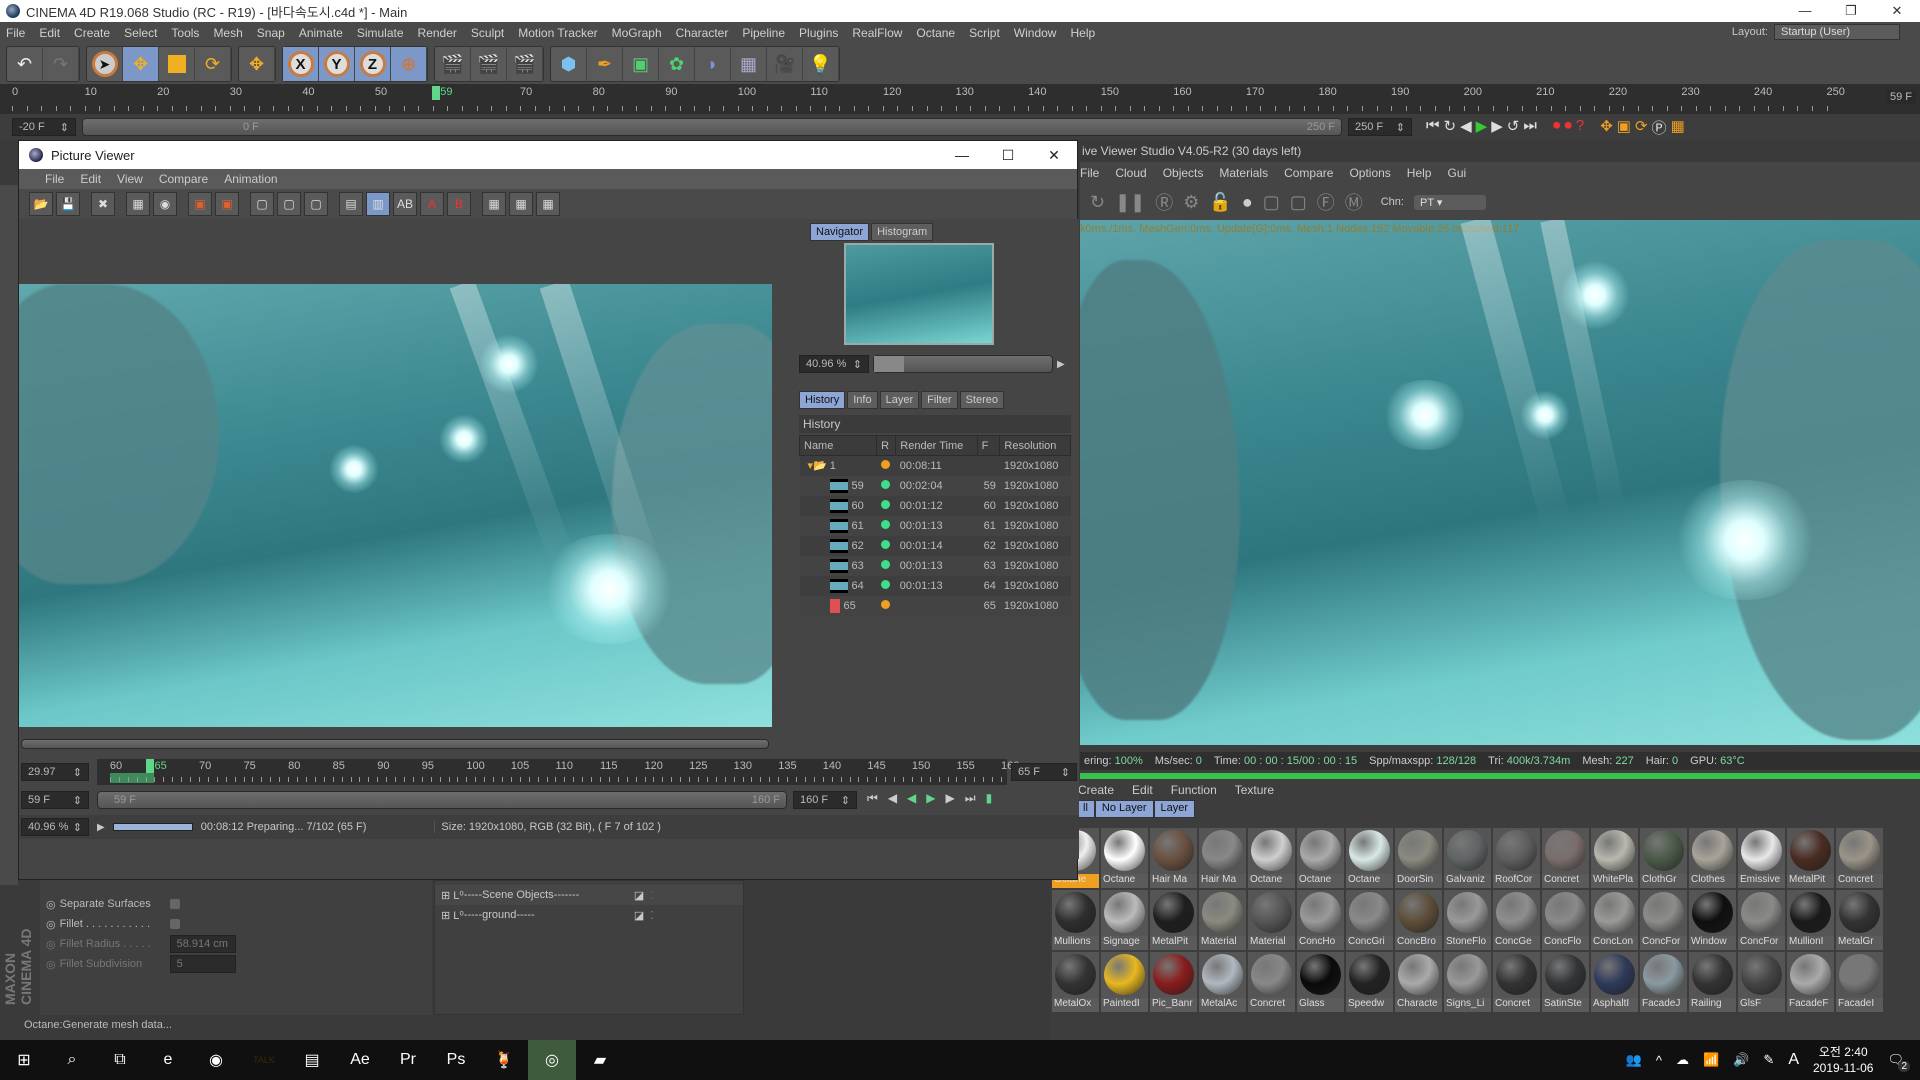 Image resolution: width=1920 pixels, height=1080 pixels. What do you see at coordinates (316, 204) in the screenshot?
I see `view-region-icon: ▢` at bounding box center [316, 204].